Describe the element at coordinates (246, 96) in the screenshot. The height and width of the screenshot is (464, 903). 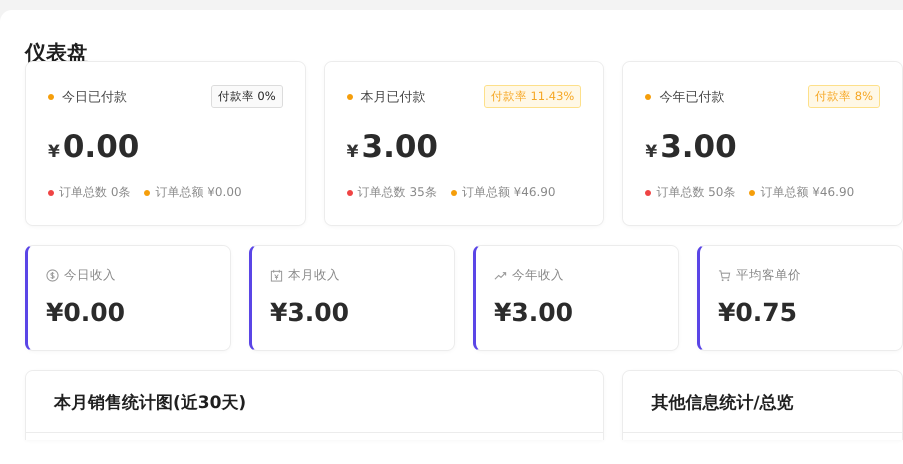
I see `rate-badge: 付款率 0%` at that location.